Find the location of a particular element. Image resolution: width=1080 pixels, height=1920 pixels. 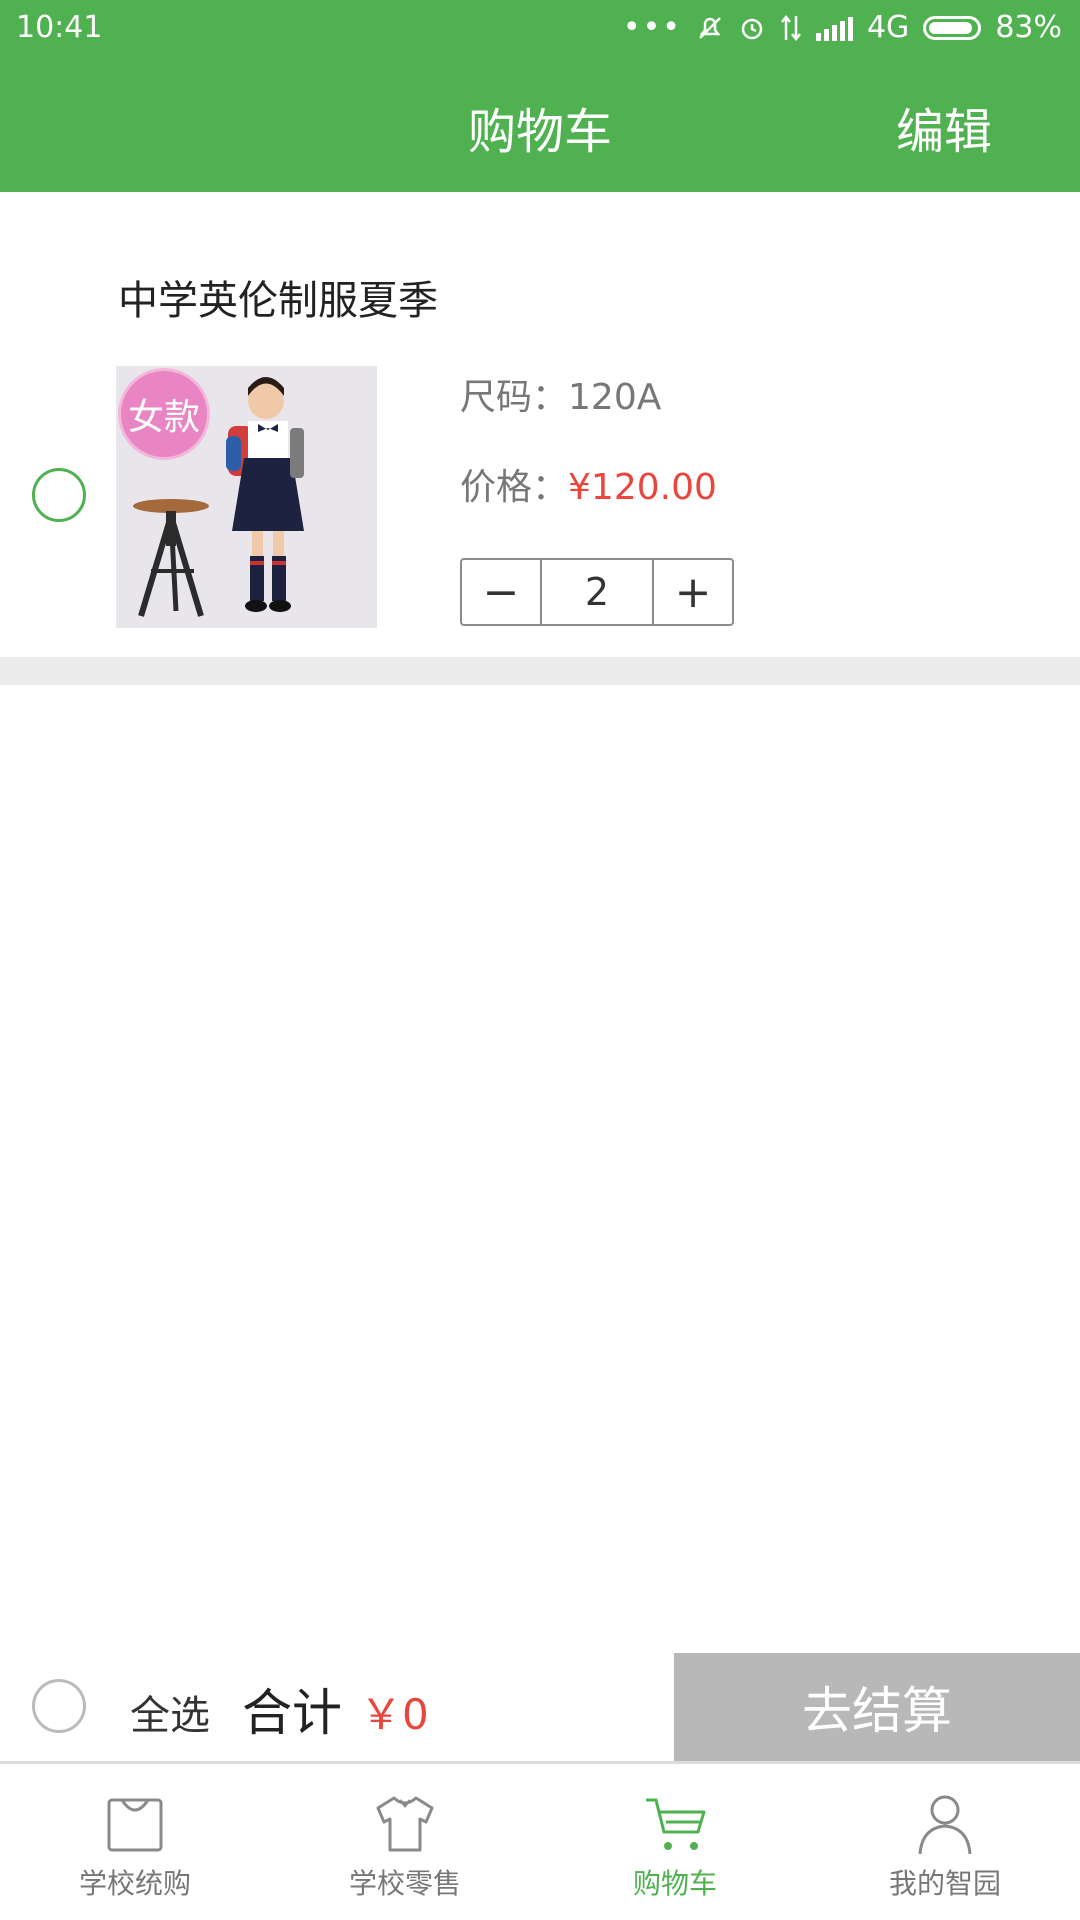

select-all-radio is located at coordinates (59, 1706).